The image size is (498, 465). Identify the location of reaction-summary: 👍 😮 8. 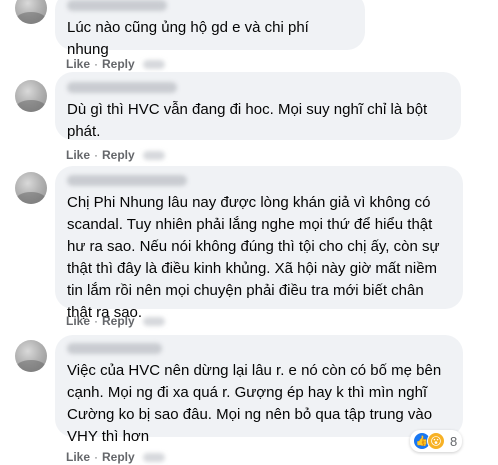
(436, 441).